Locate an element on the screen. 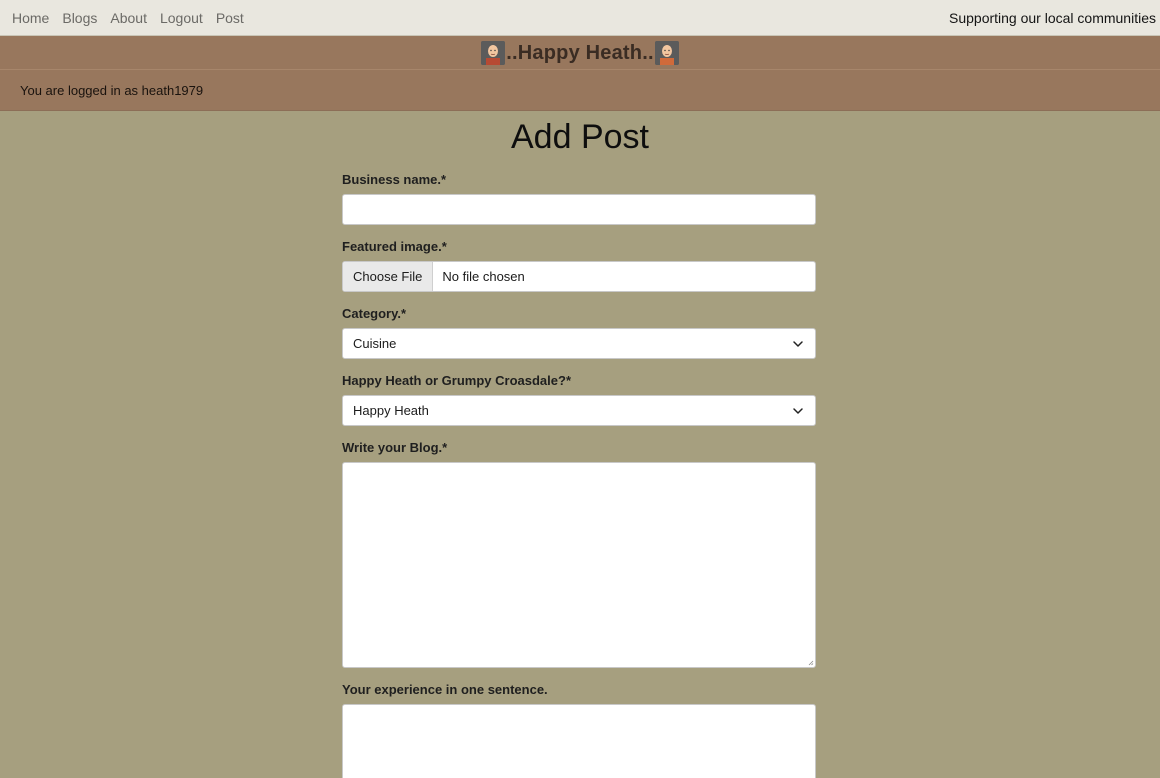 The image size is (1160, 778). nav-link-blogs: Blogs is located at coordinates (79, 18).